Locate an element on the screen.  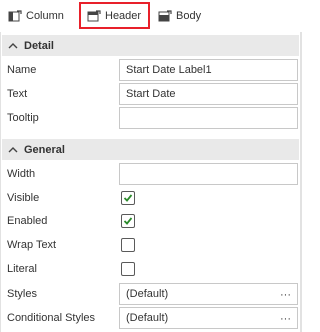
text-row: Text Start Date is located at coordinates (150, 95).